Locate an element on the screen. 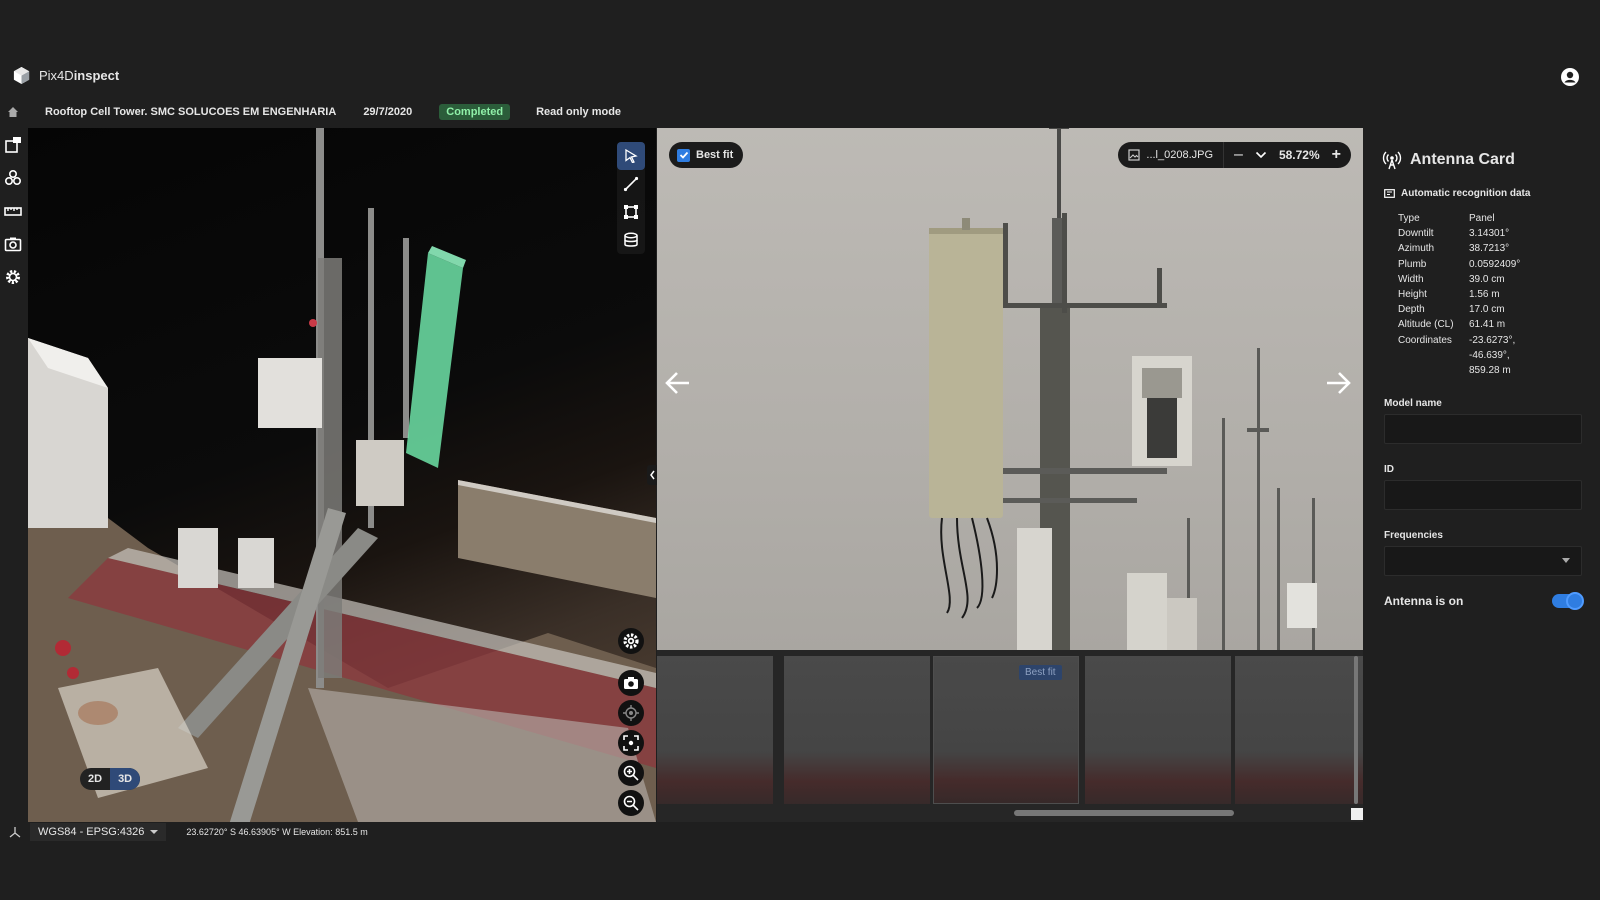  best-fit-checkbox is located at coordinates (683, 155).